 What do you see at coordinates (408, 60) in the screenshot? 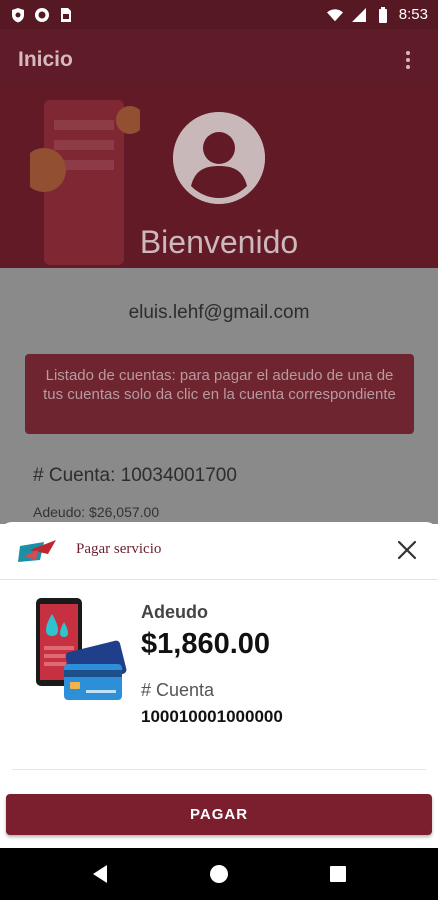
I see `overflow-menu-icon` at bounding box center [408, 60].